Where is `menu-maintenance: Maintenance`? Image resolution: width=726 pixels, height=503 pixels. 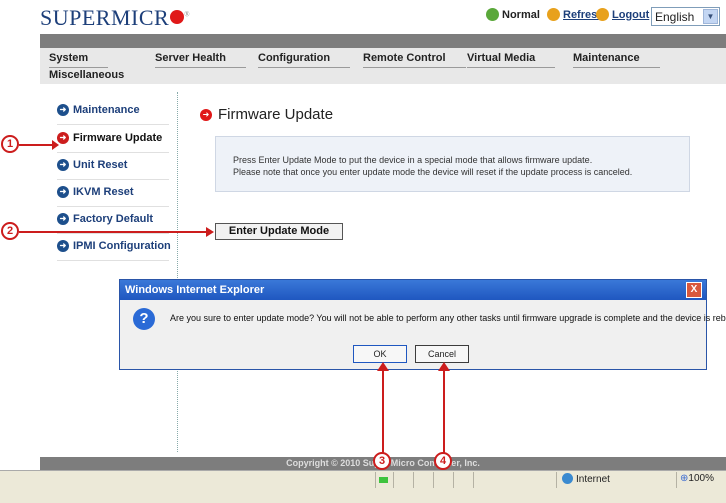
menu-maintenance: Maintenance is located at coordinates (616, 60).